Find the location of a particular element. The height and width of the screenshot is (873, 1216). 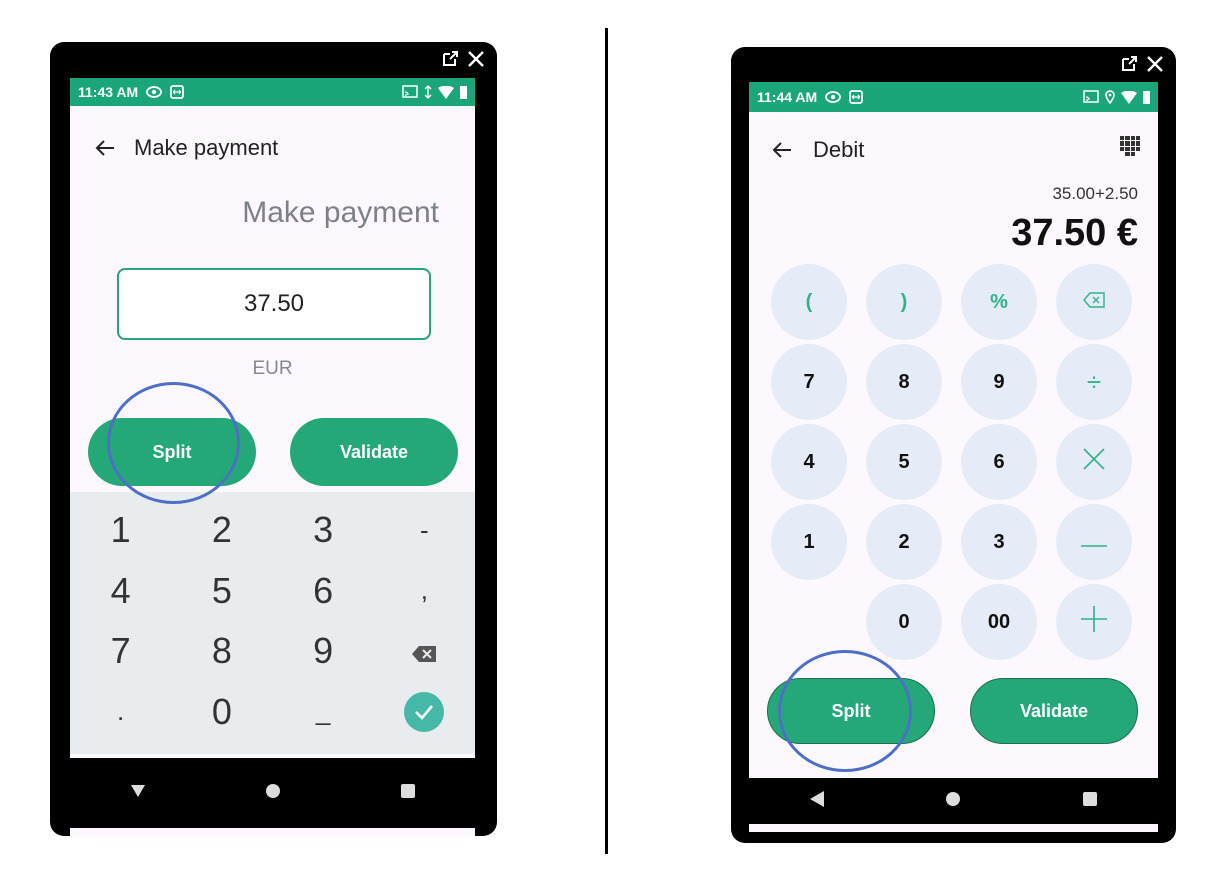

currency-label: EUR is located at coordinates (272, 368).